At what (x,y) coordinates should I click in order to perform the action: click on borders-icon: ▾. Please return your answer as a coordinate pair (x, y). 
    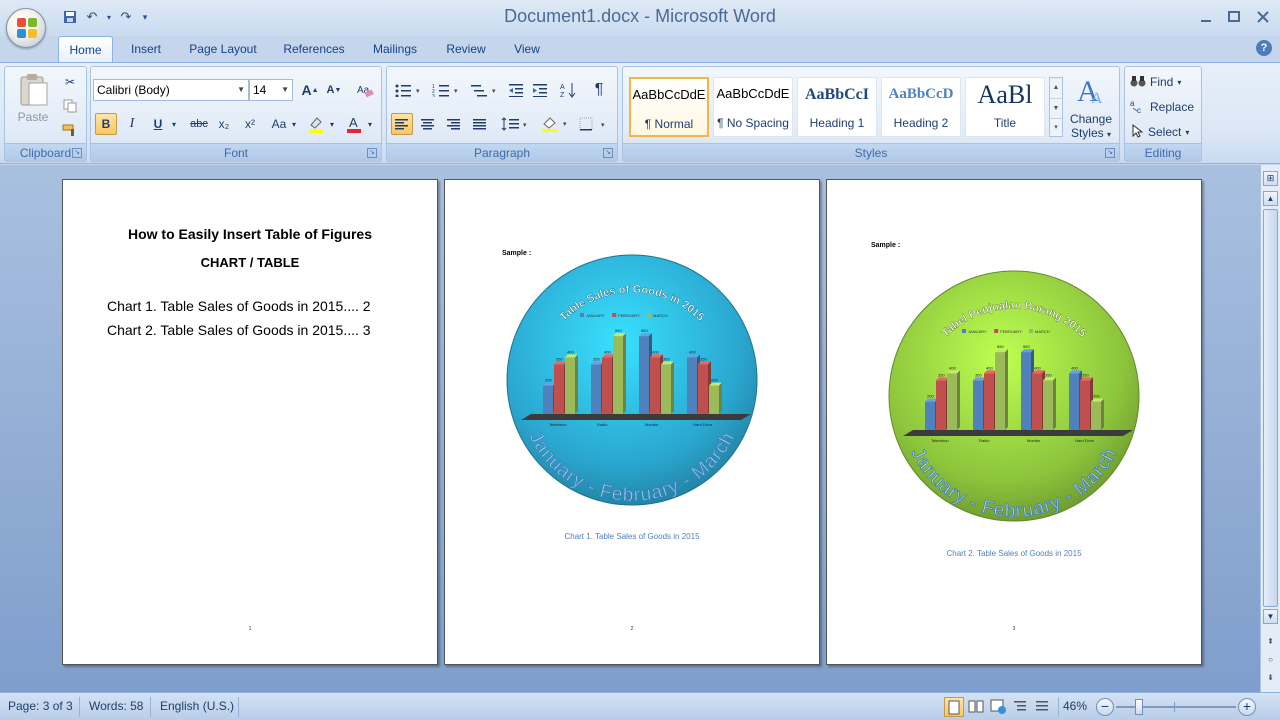
    Looking at the image, I should click on (594, 124).